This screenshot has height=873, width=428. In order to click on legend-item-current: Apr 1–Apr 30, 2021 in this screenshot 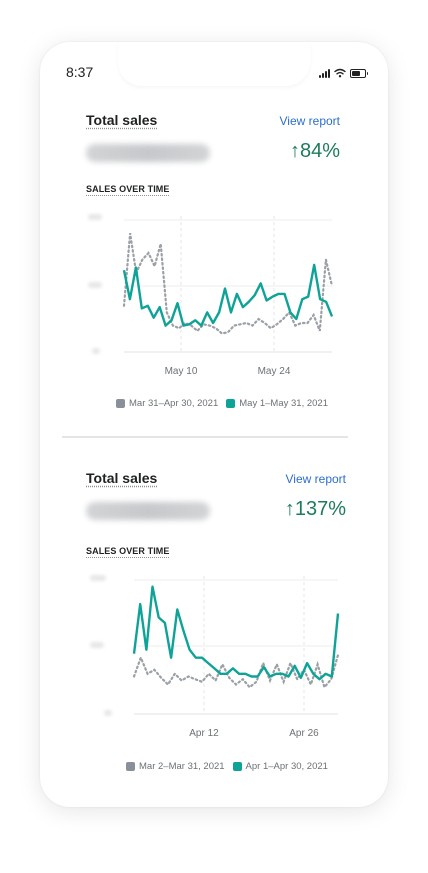, I will do `click(280, 766)`.